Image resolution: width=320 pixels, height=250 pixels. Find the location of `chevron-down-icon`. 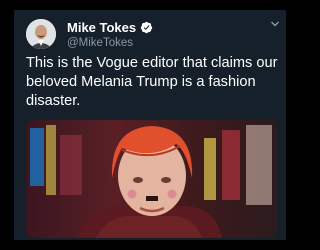

chevron-down-icon is located at coordinates (275, 24).